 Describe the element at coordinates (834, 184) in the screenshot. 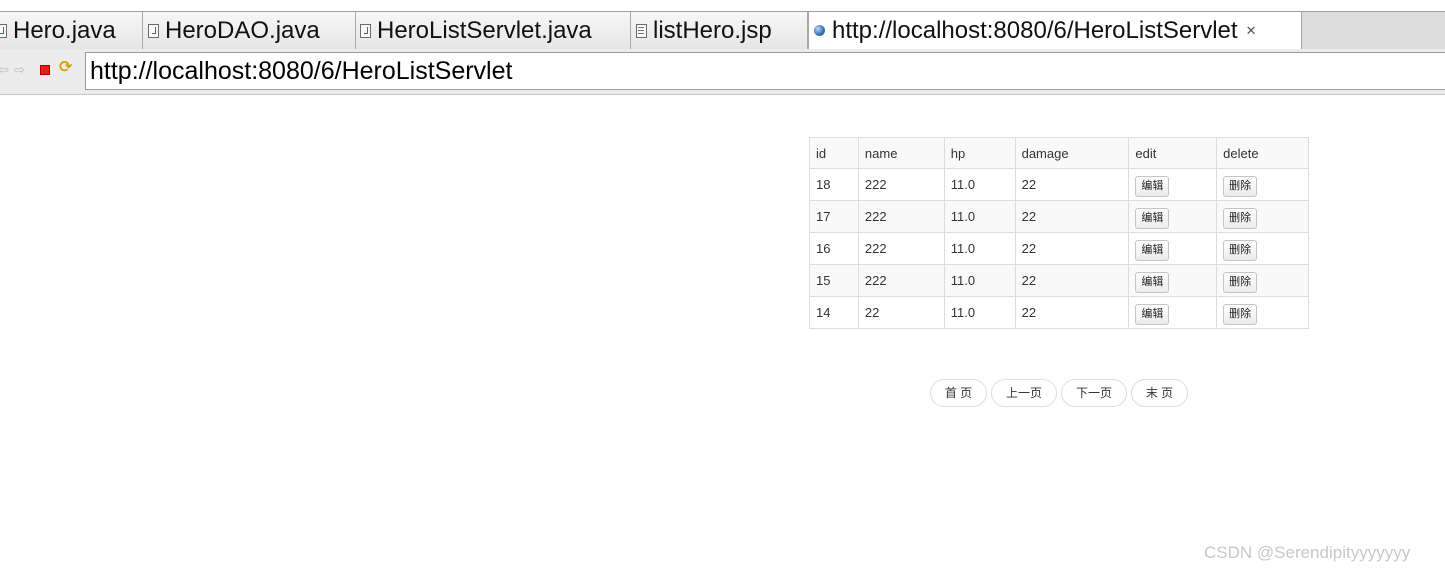

I see `cell-id: 18` at that location.